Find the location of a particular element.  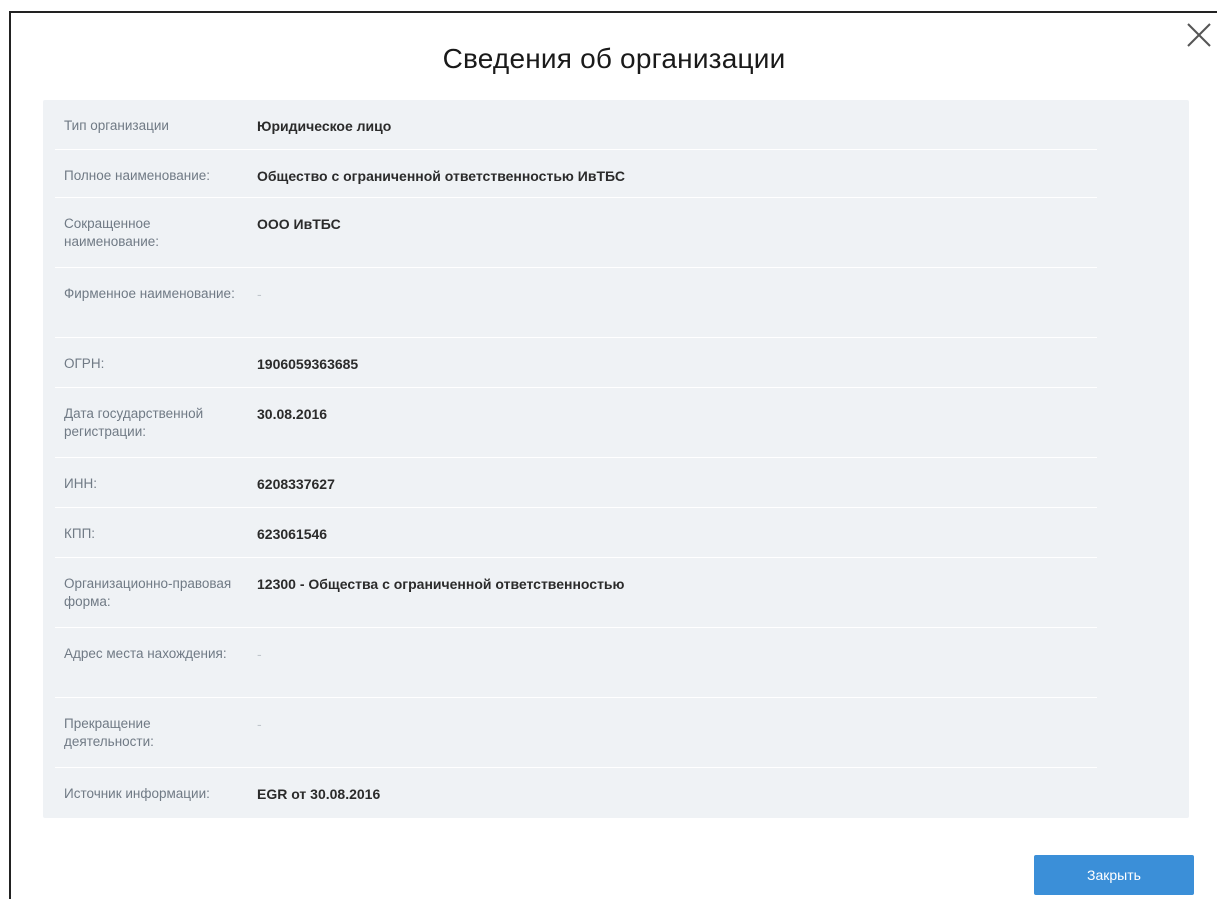

info-row-ogrn: ОГРН: 1906059363685 is located at coordinates (576, 363).